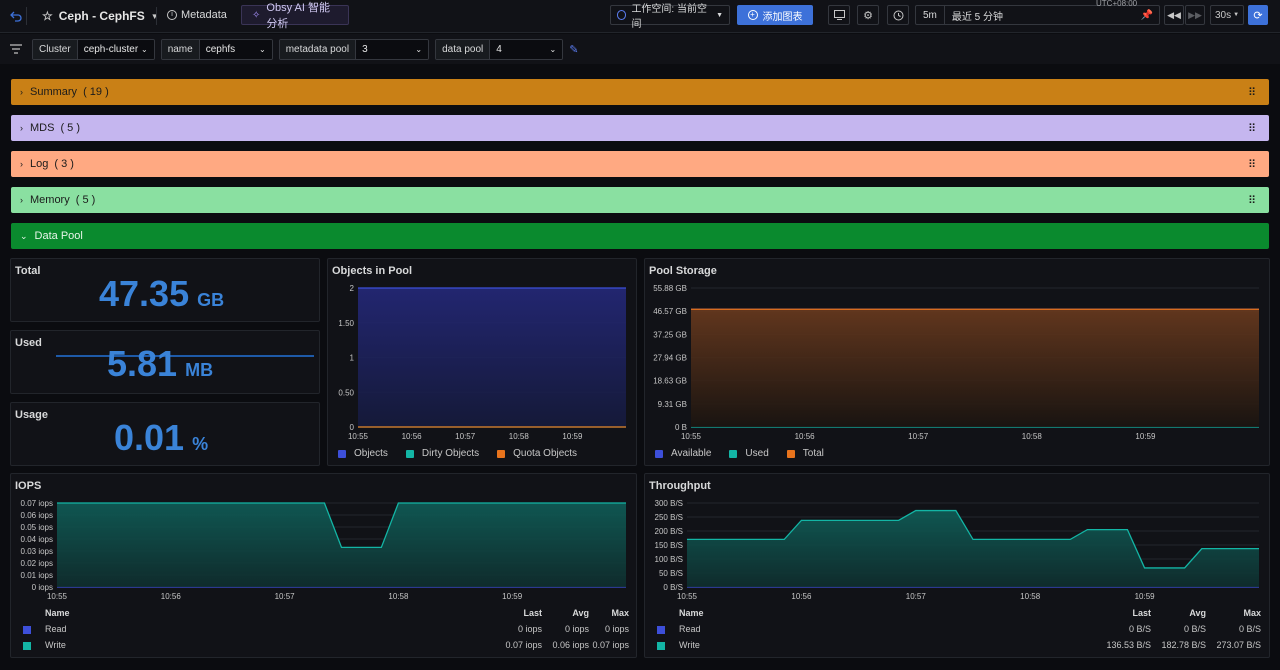 The width and height of the screenshot is (1280, 670). Describe the element at coordinates (670, 311) in the screenshot. I see `y-tick-label: 46.57 GB` at that location.